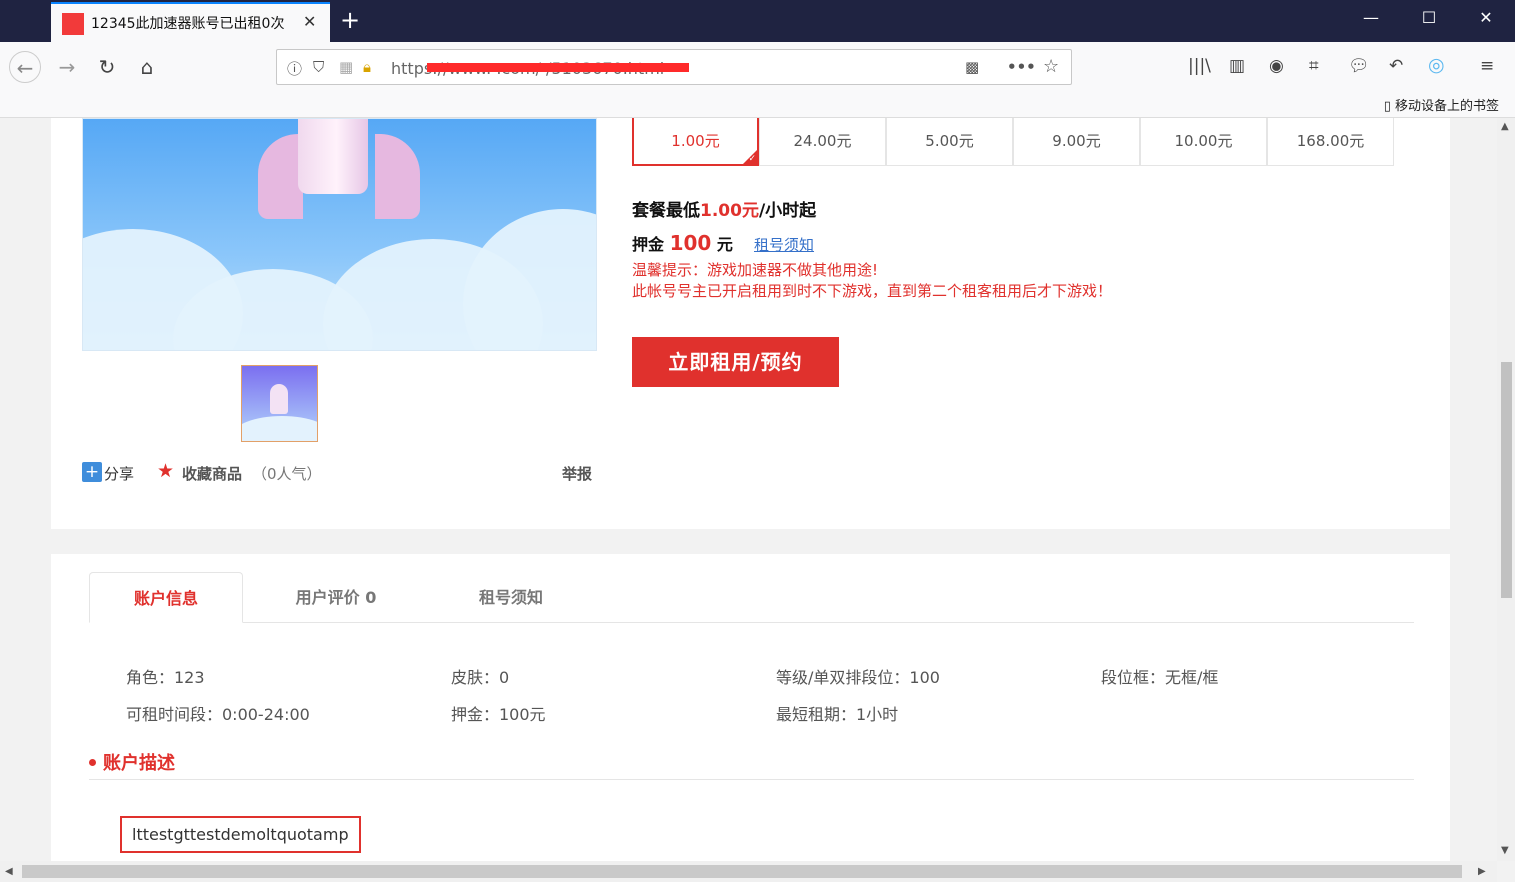 The height and width of the screenshot is (882, 1515). What do you see at coordinates (837, 714) in the screenshot?
I see `info-min-duration: 最短租期：1小时` at bounding box center [837, 714].